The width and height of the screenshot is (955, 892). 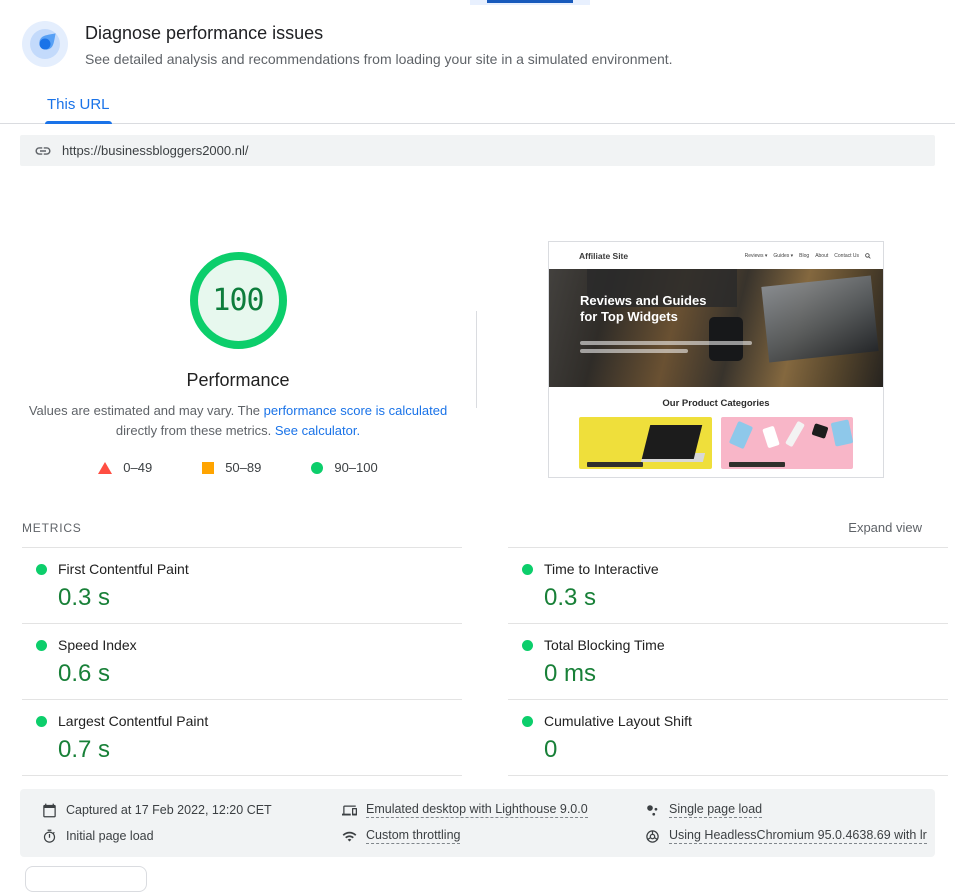 What do you see at coordinates (105, 467) in the screenshot?
I see `fail-triangle-icon` at bounding box center [105, 467].